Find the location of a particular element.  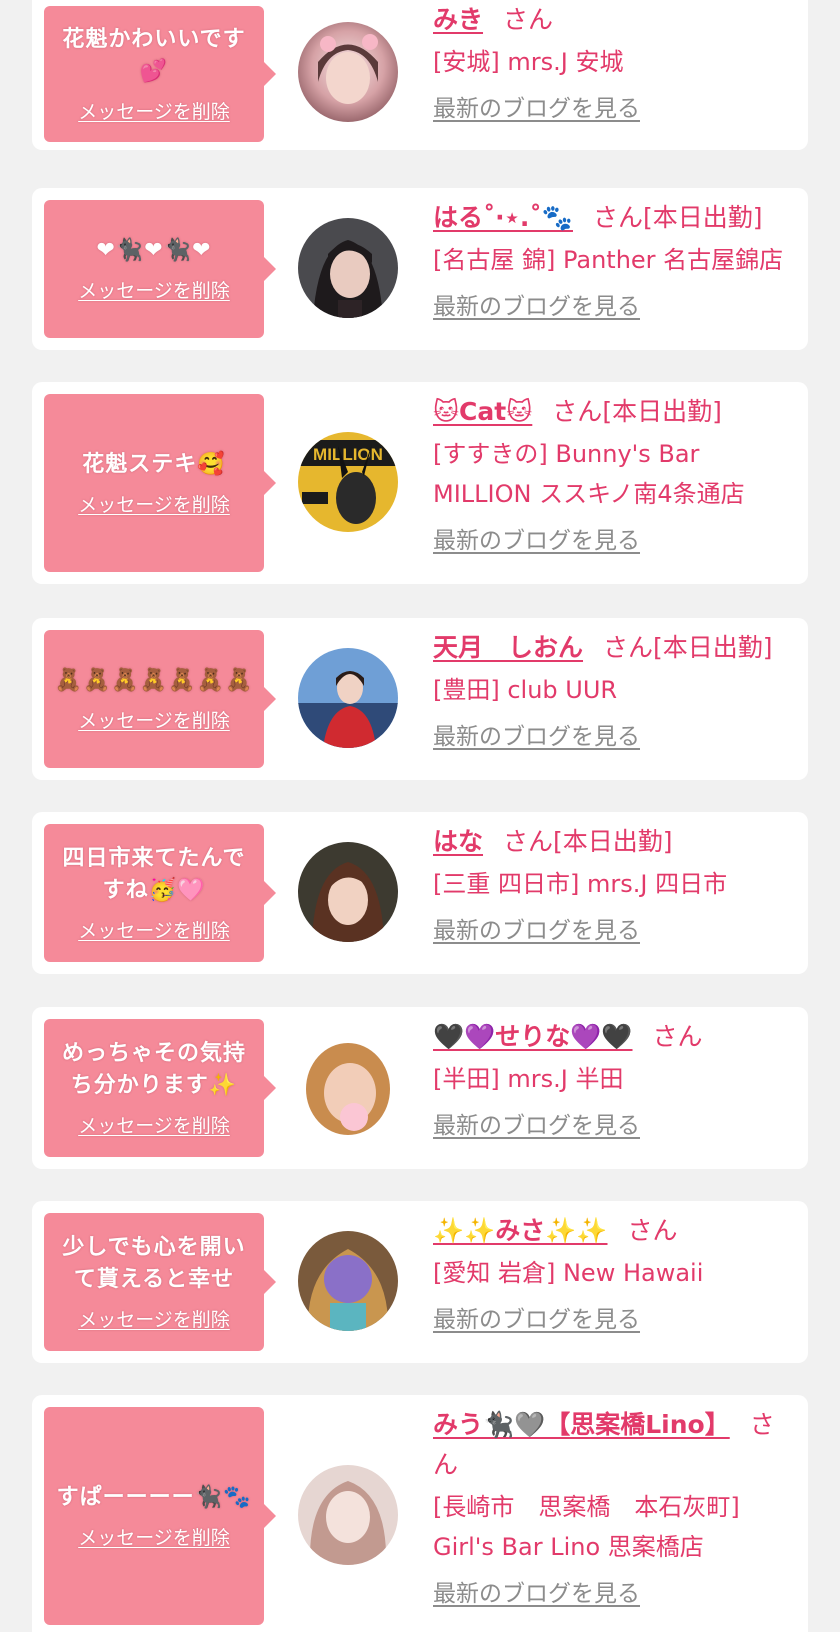

sender-name-link: ✨✨みさ✨✨ is located at coordinates (520, 1230).